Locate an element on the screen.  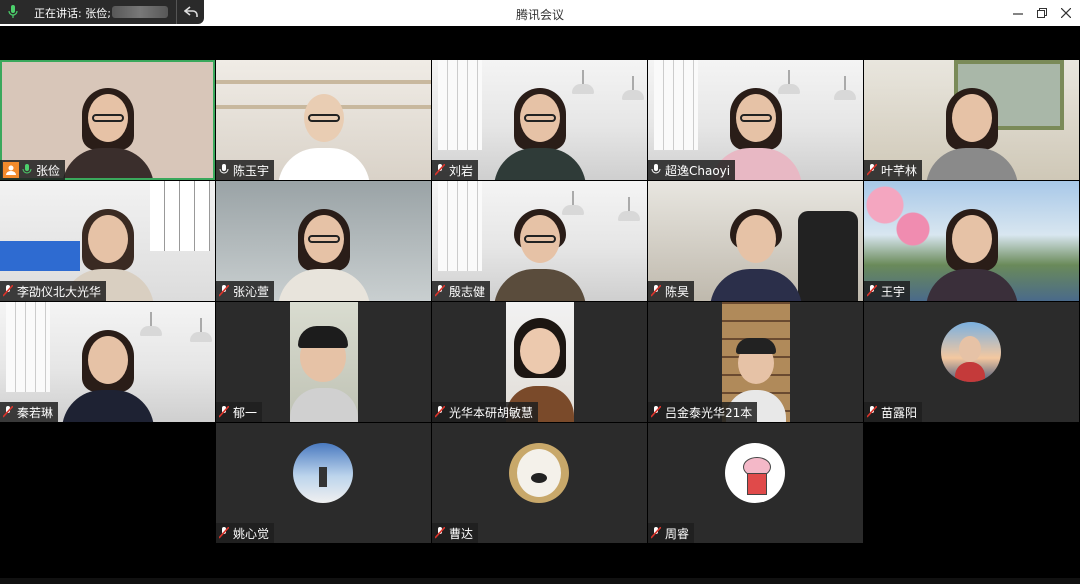
participant-label: 吕金泰光华21本 is located at coordinates (703, 412).